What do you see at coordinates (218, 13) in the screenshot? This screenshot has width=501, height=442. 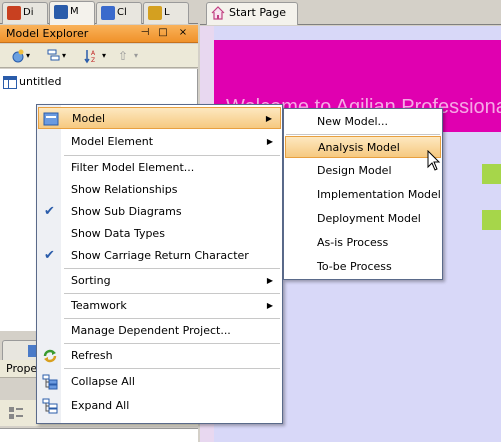 I see `home-icon` at bounding box center [218, 13].